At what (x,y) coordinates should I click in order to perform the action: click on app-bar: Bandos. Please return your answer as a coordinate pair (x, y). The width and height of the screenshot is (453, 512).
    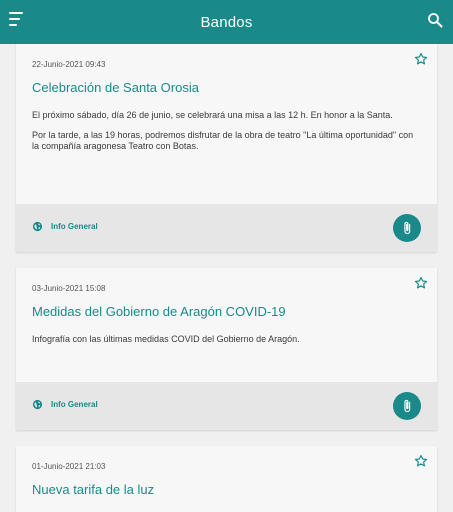
    Looking at the image, I should click on (226, 22).